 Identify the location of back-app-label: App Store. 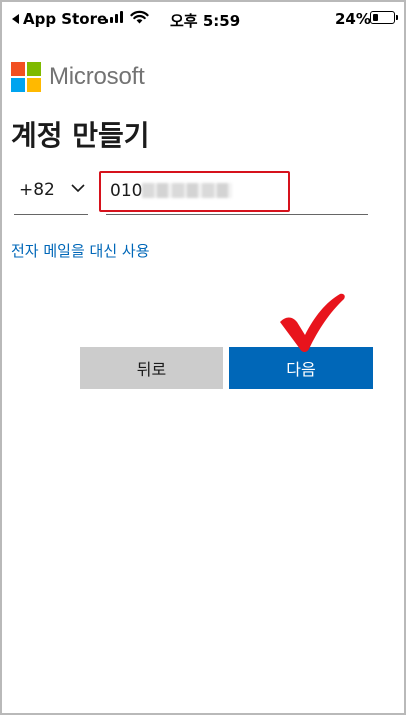
(65, 19).